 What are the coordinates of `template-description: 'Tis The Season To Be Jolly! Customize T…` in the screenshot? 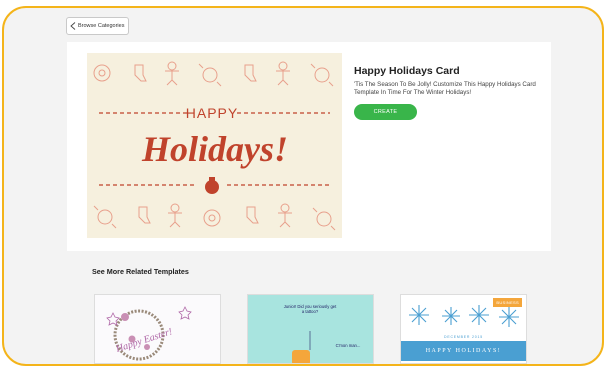 It's located at (445, 89).